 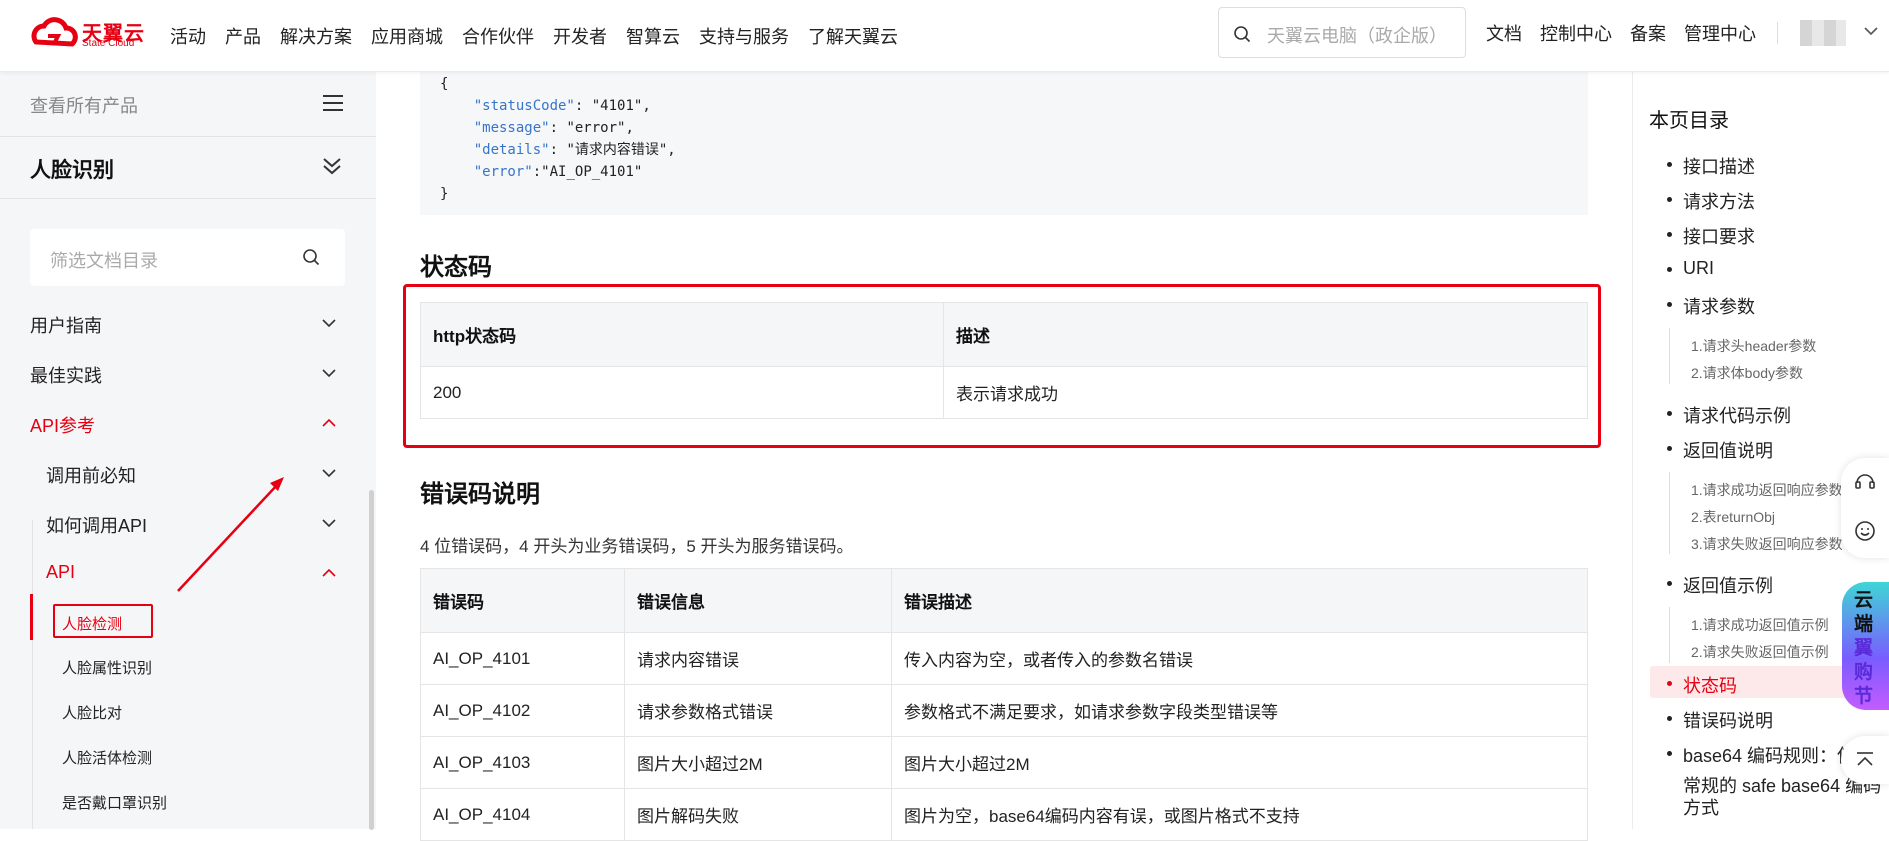 What do you see at coordinates (1576, 33) in the screenshot?
I see `nav-console: 控制中心` at bounding box center [1576, 33].